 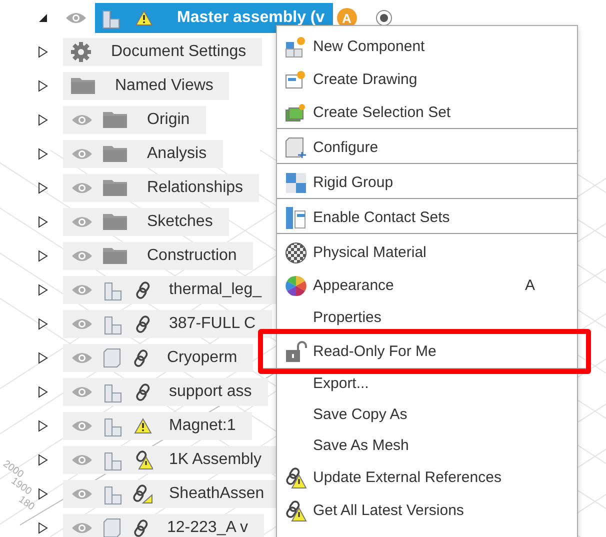 I want to click on browser-item-name: Origin, so click(x=168, y=120).